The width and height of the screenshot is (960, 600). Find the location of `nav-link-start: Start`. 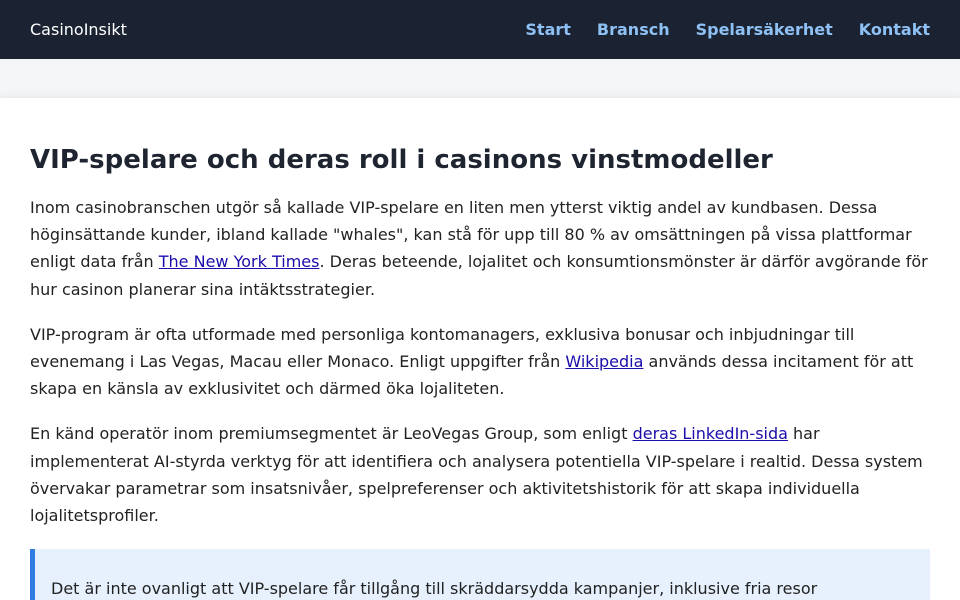

nav-link-start: Start is located at coordinates (548, 29).